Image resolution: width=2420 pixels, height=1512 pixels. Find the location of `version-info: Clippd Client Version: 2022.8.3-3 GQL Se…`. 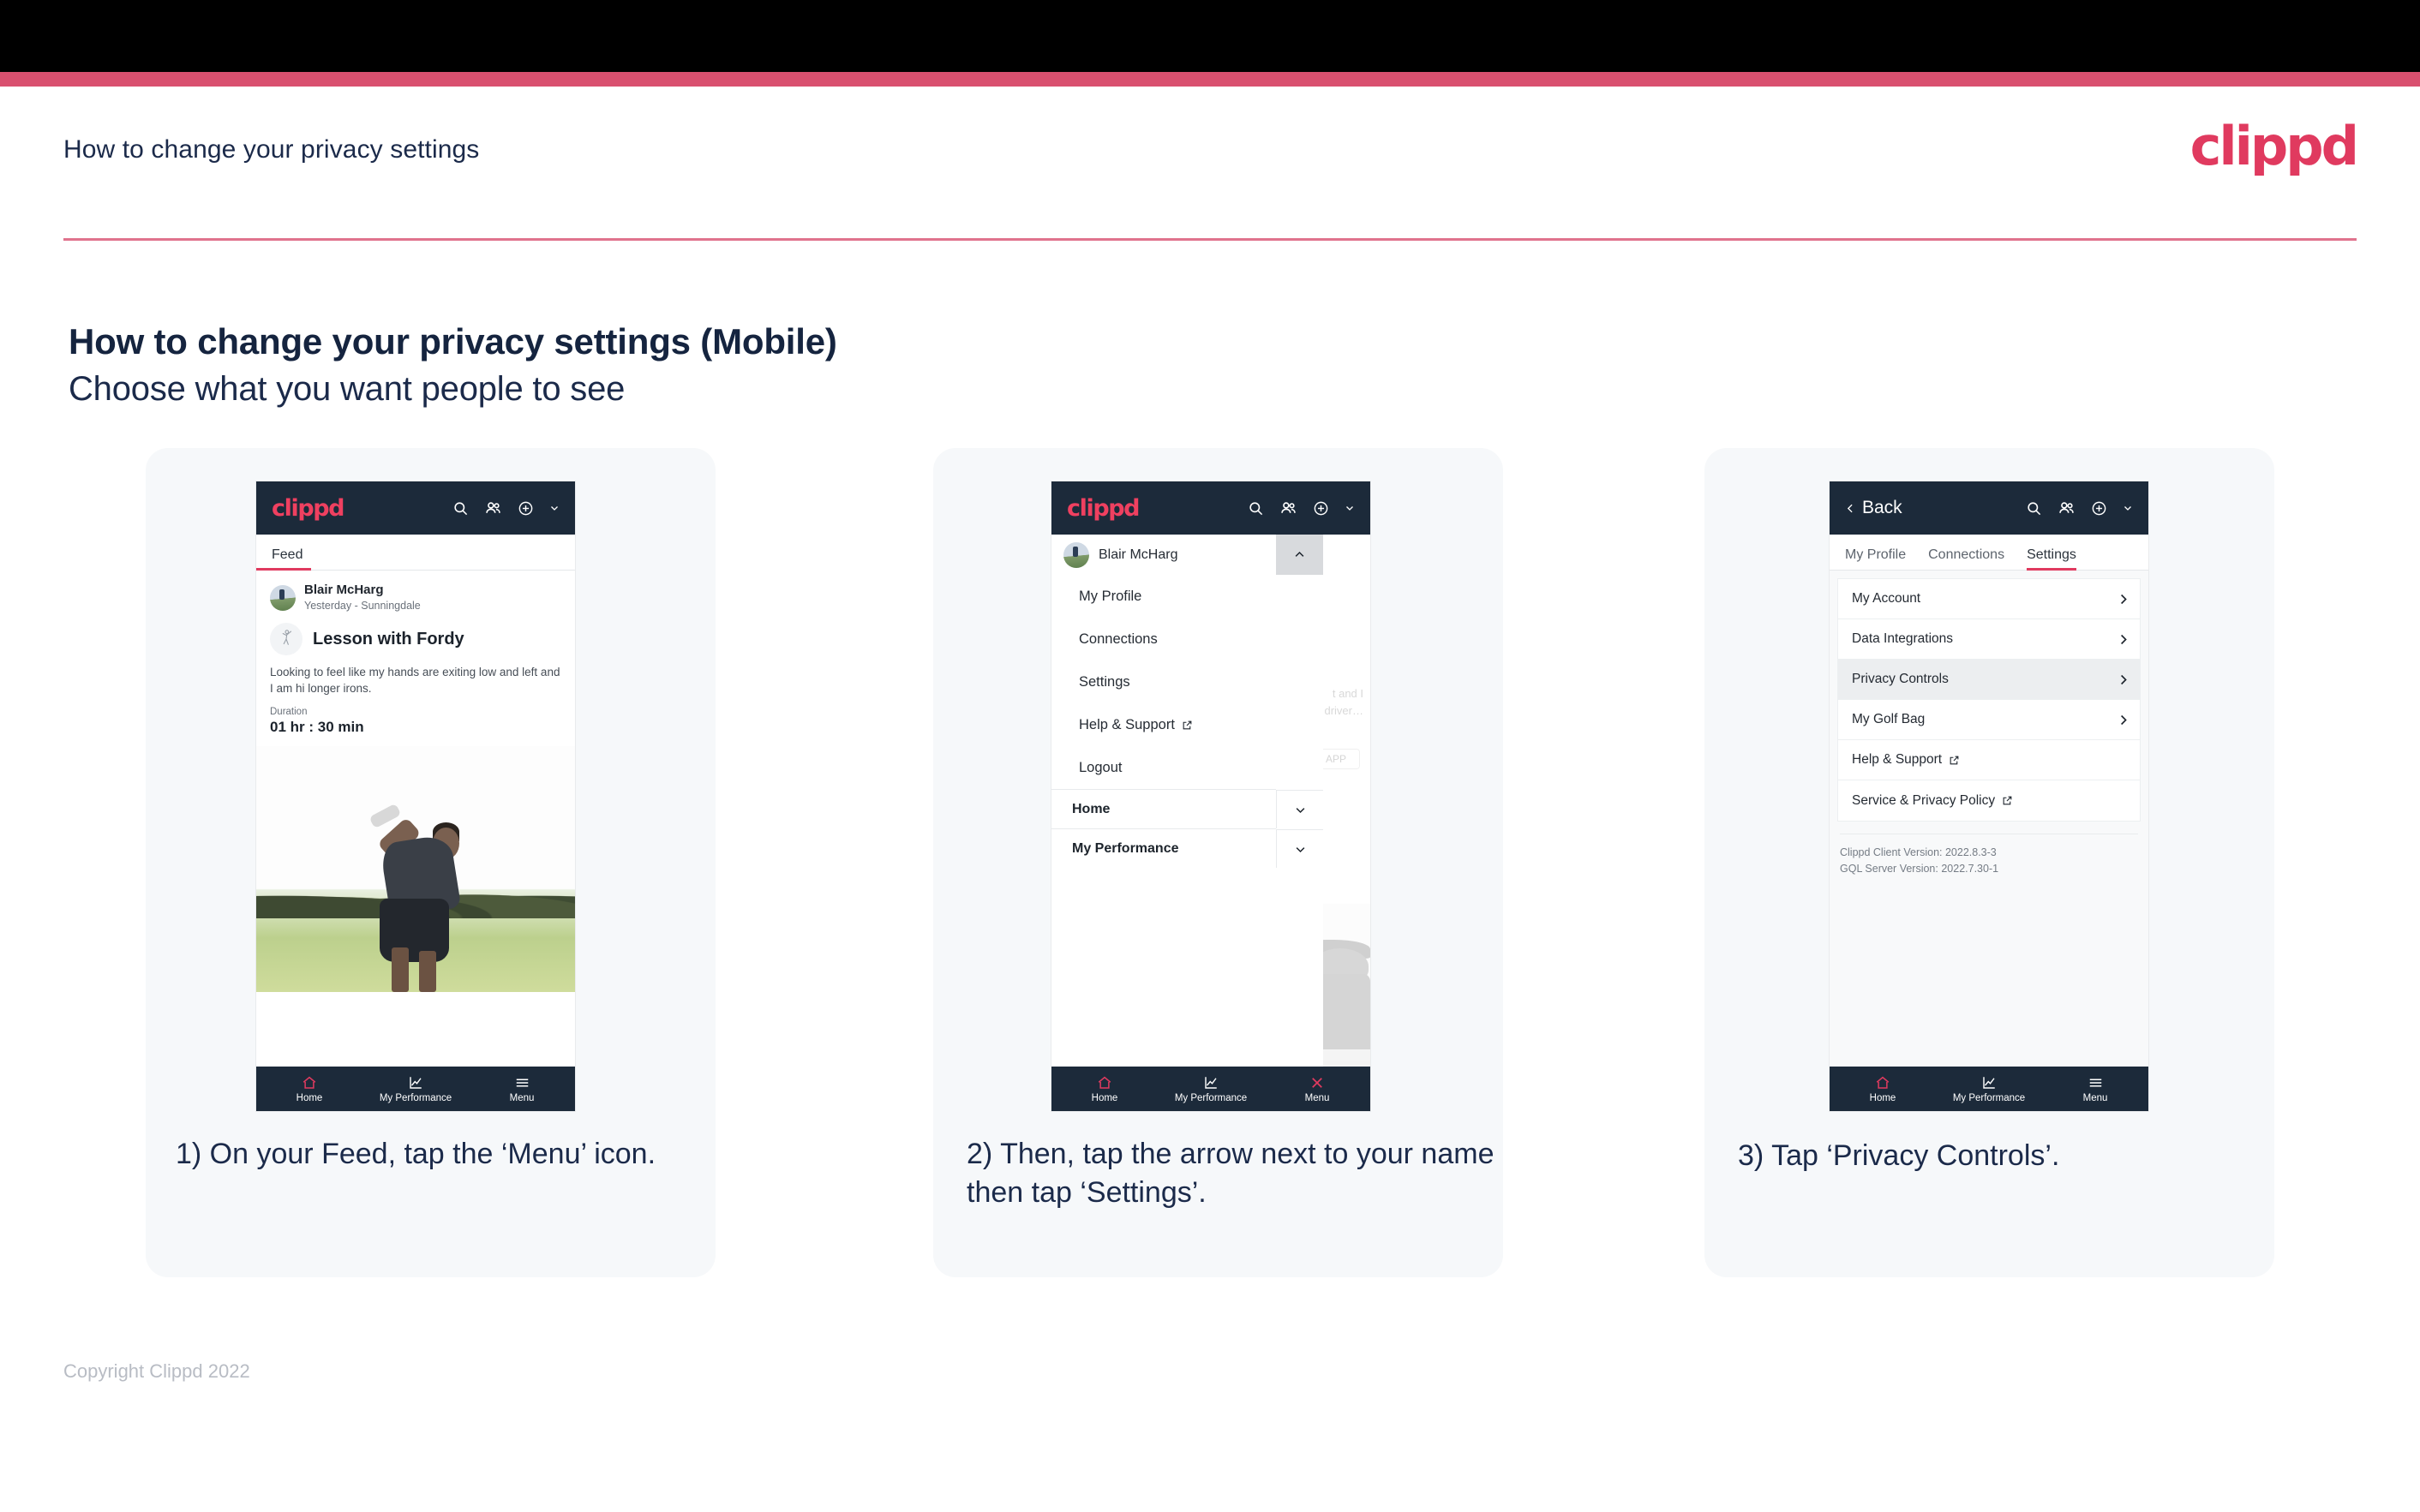

version-info: Clippd Client Version: 2022.8.3-3 GQL Se… is located at coordinates (1989, 855).